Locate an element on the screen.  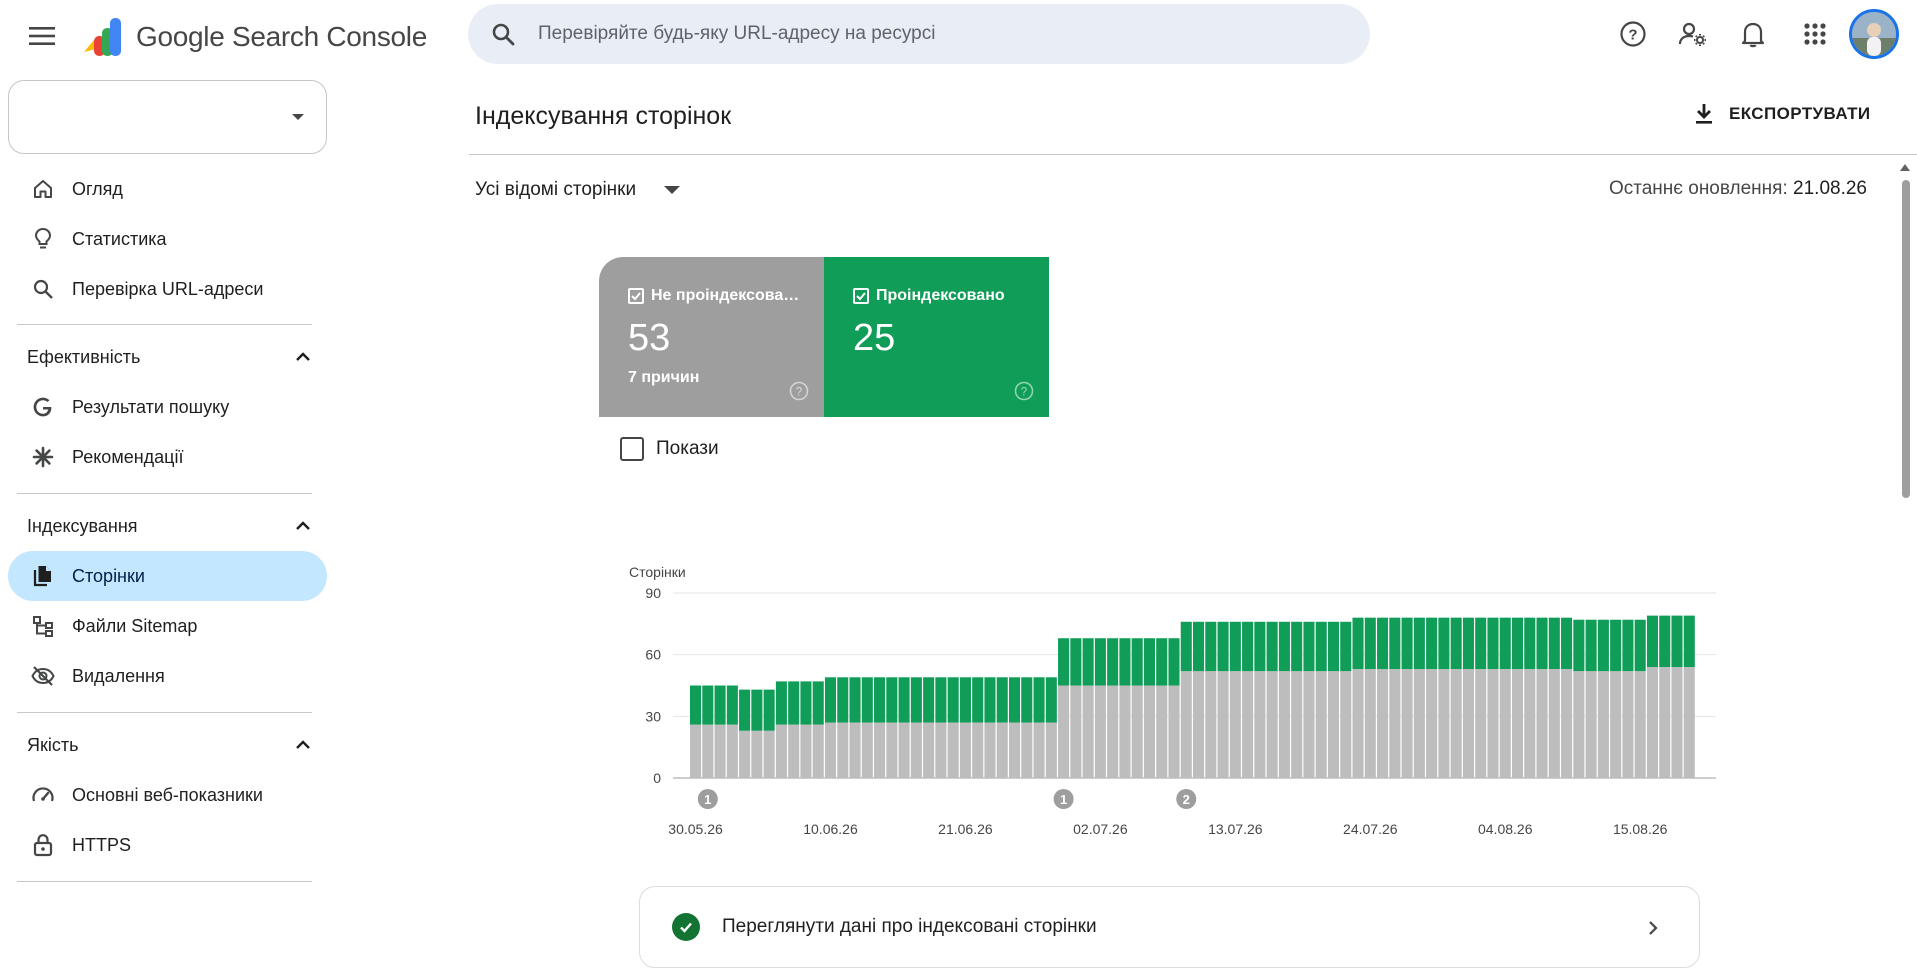
notifications-button is located at coordinates (1753, 34).